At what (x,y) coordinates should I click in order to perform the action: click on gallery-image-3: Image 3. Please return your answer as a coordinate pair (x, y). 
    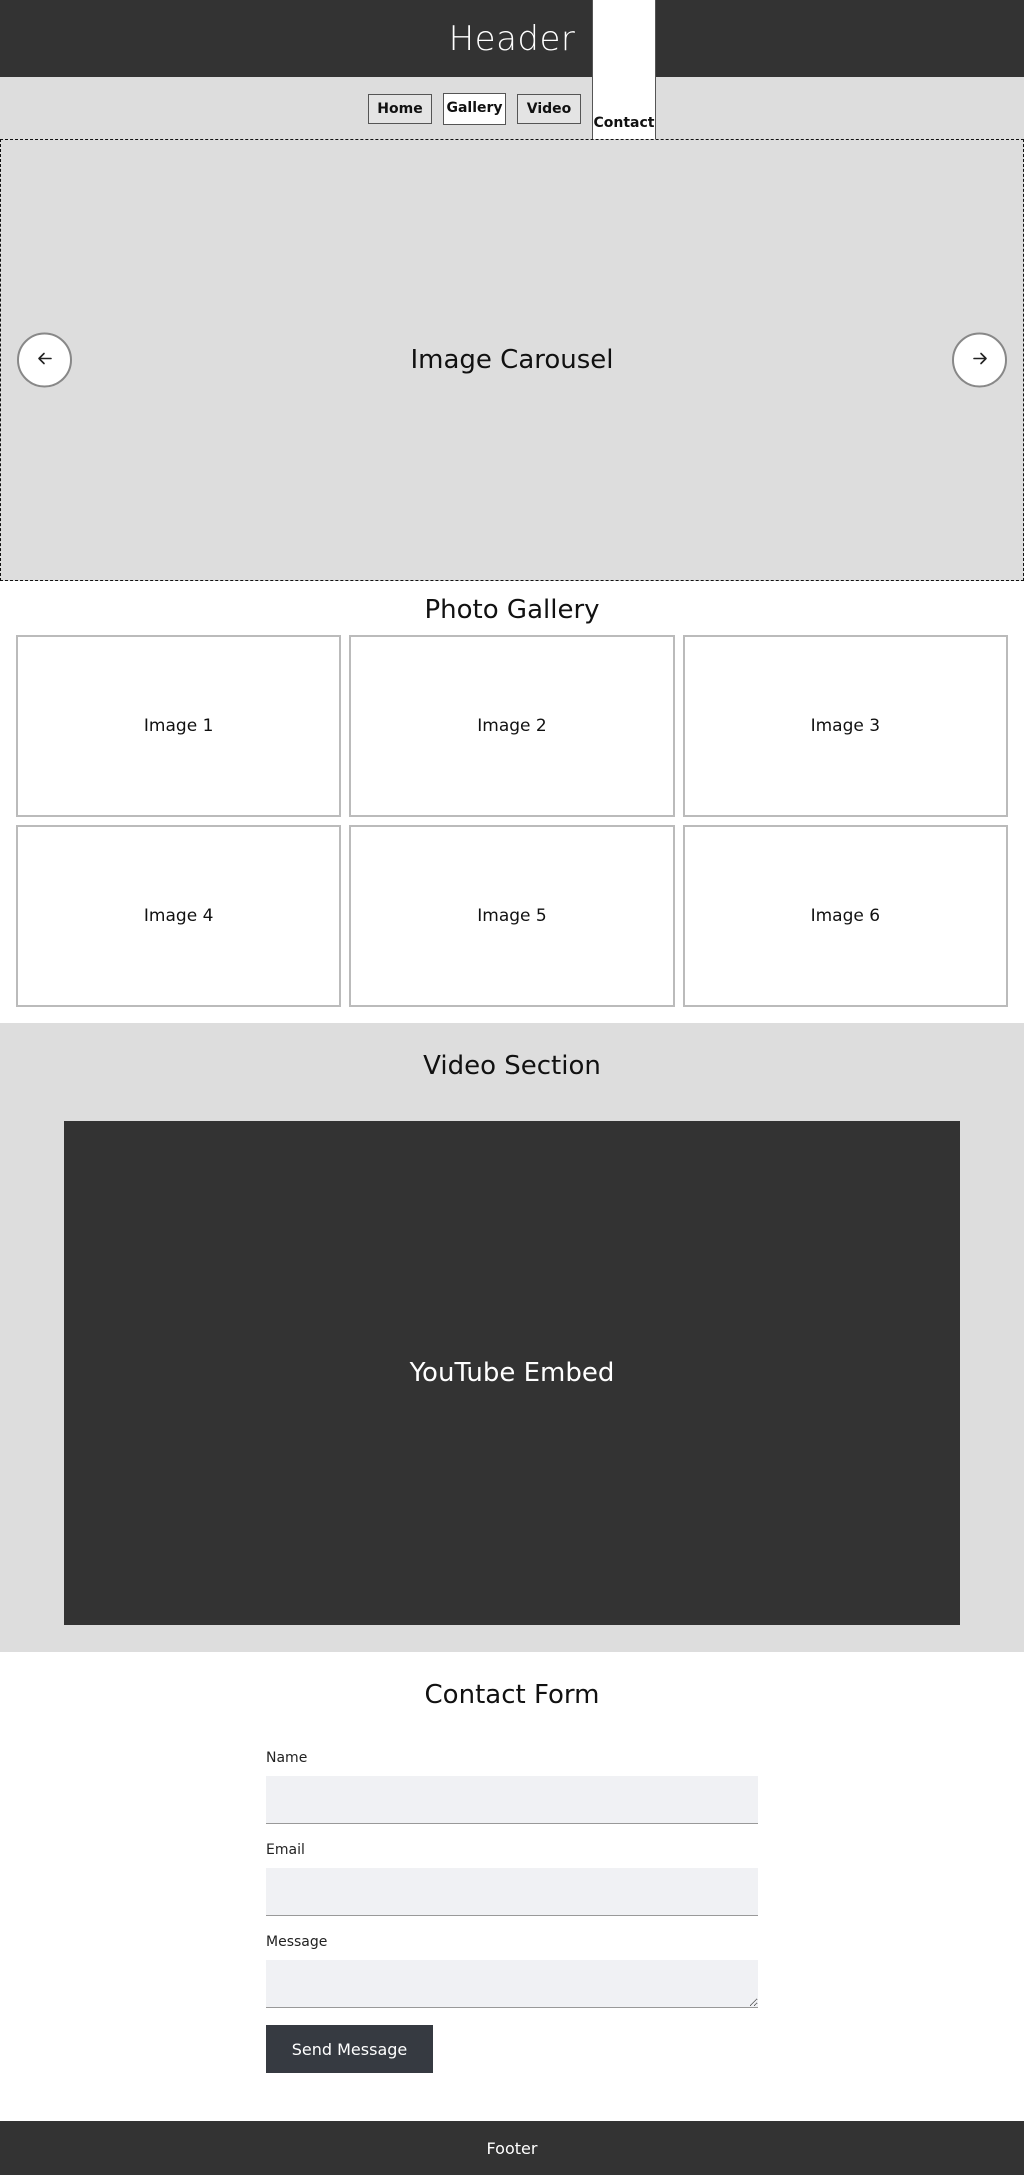
    Looking at the image, I should click on (845, 726).